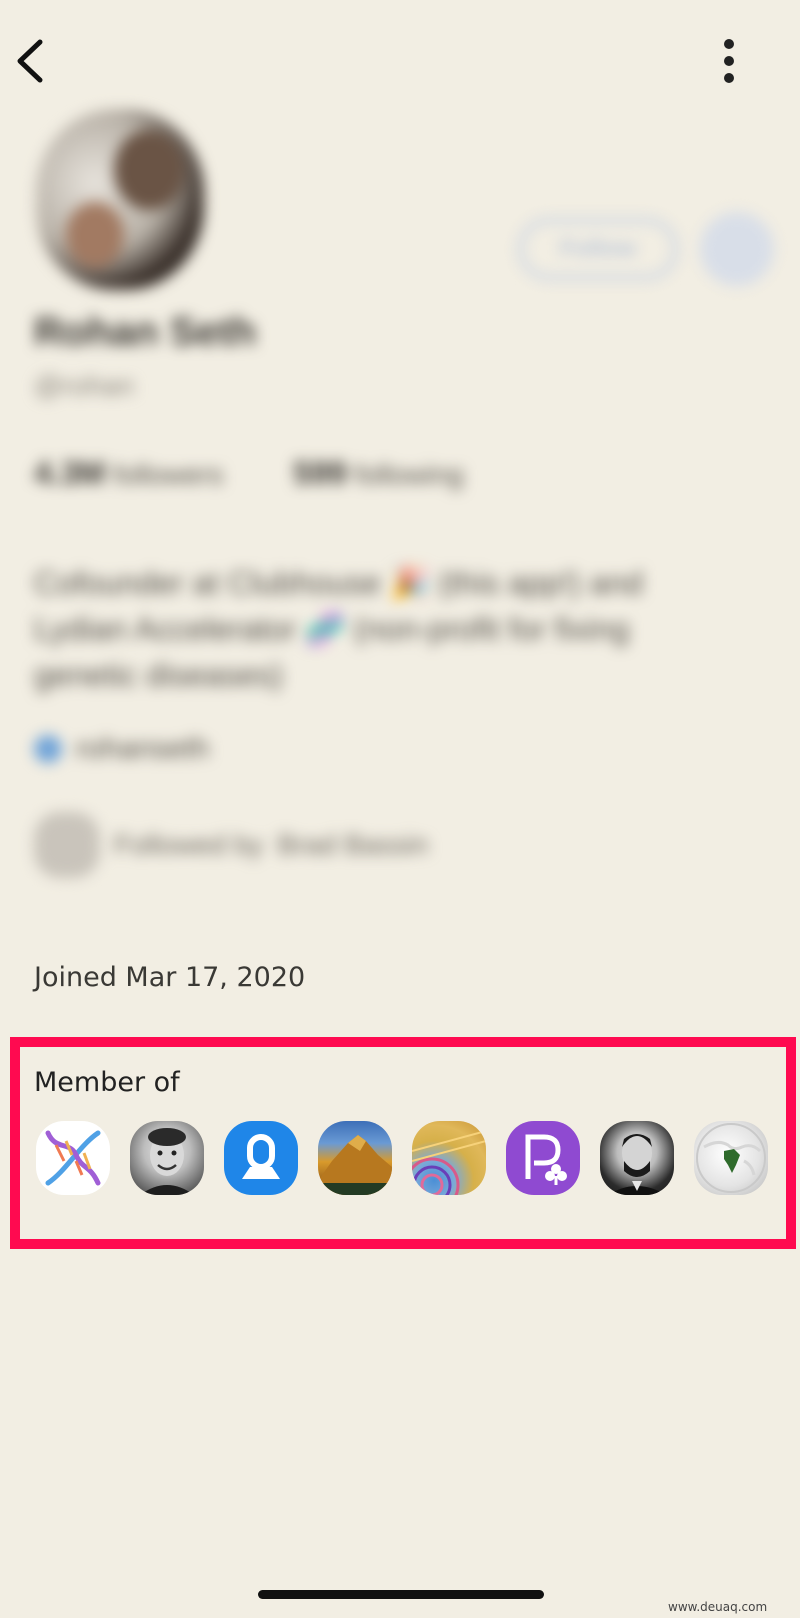 Image resolution: width=800 pixels, height=1618 pixels. I want to click on pattern-icon, so click(449, 1162).